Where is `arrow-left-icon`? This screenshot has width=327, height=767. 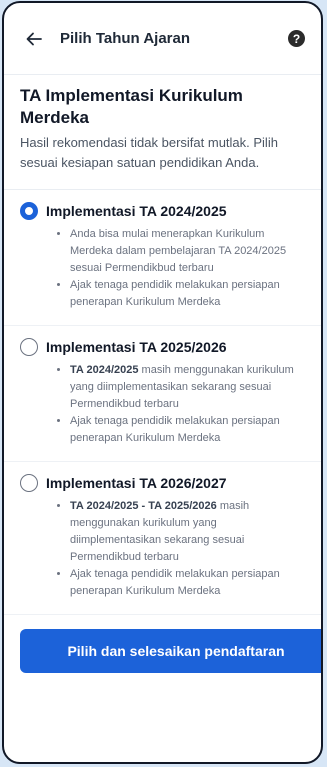
arrow-left-icon is located at coordinates (34, 38).